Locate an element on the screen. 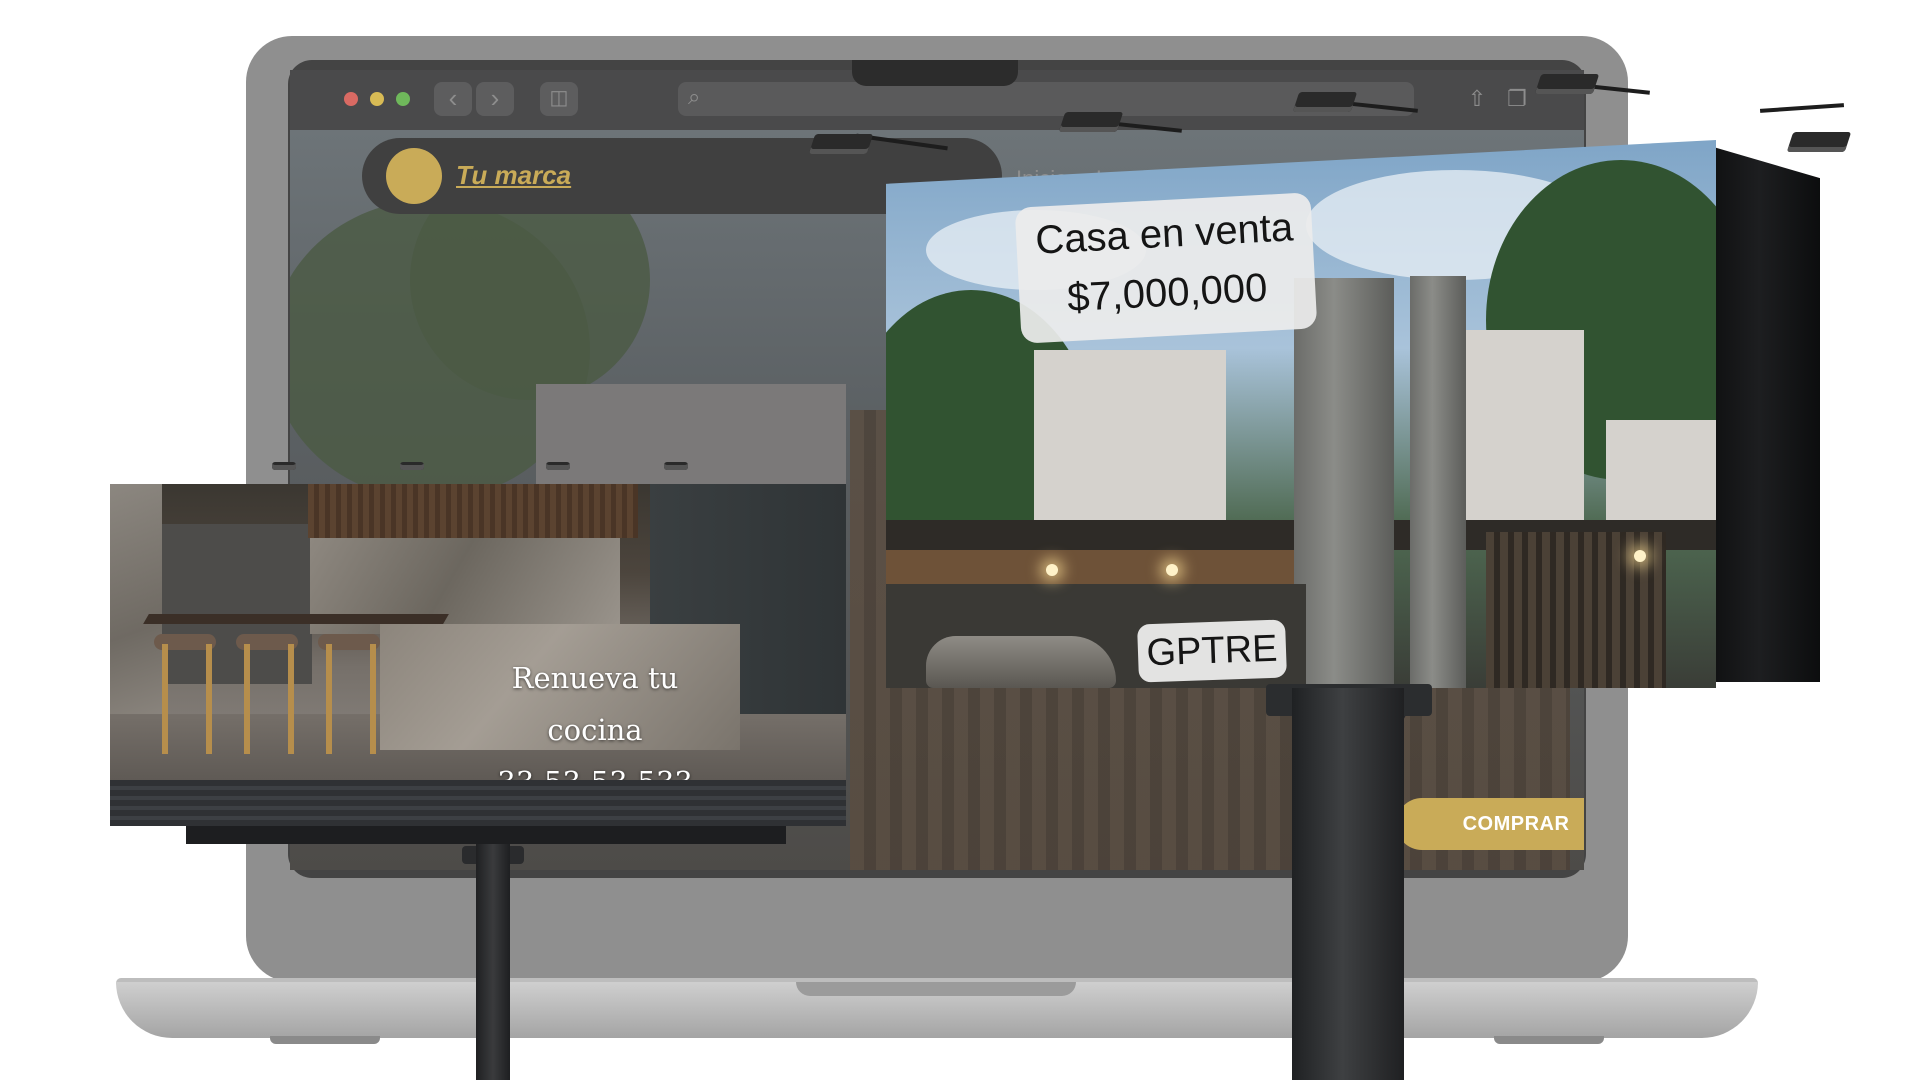 The height and width of the screenshot is (1080, 1920). house-billboard-headline: Casa en venta is located at coordinates (1164, 234).